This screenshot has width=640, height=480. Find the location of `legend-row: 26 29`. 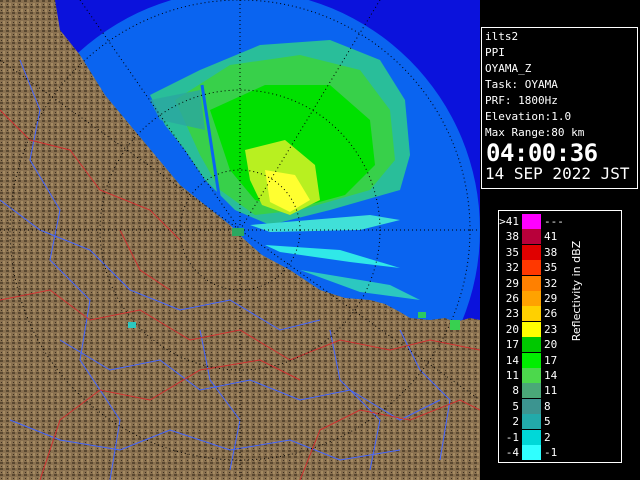

legend-row: 26 29 is located at coordinates (560, 298).